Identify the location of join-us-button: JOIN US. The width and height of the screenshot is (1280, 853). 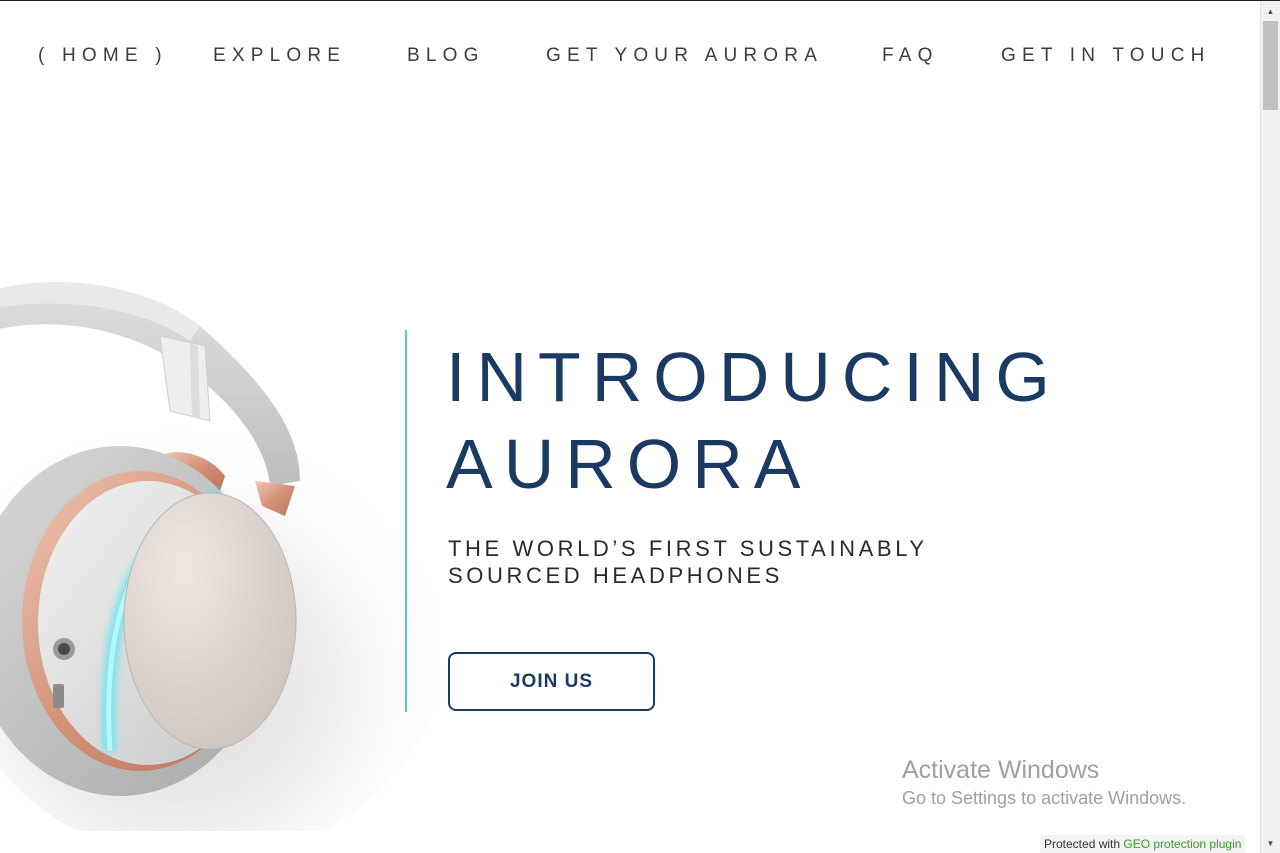
(551, 681).